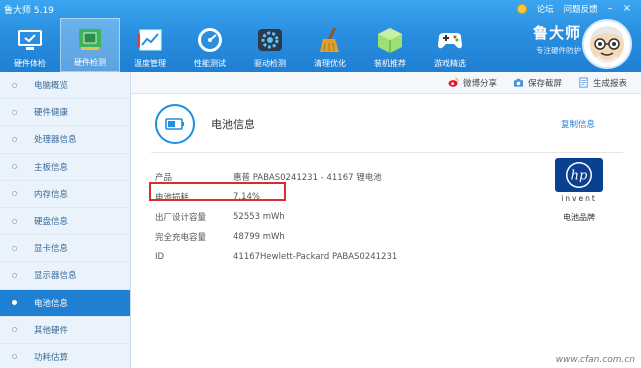 This screenshot has height=368, width=641. Describe the element at coordinates (217, 191) in the screenshot. I see `wear-highlight-box` at that location.